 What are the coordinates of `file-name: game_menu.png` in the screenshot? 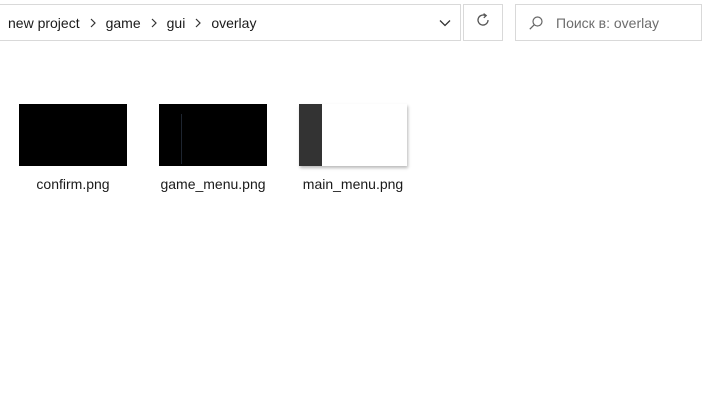 It's located at (212, 184).